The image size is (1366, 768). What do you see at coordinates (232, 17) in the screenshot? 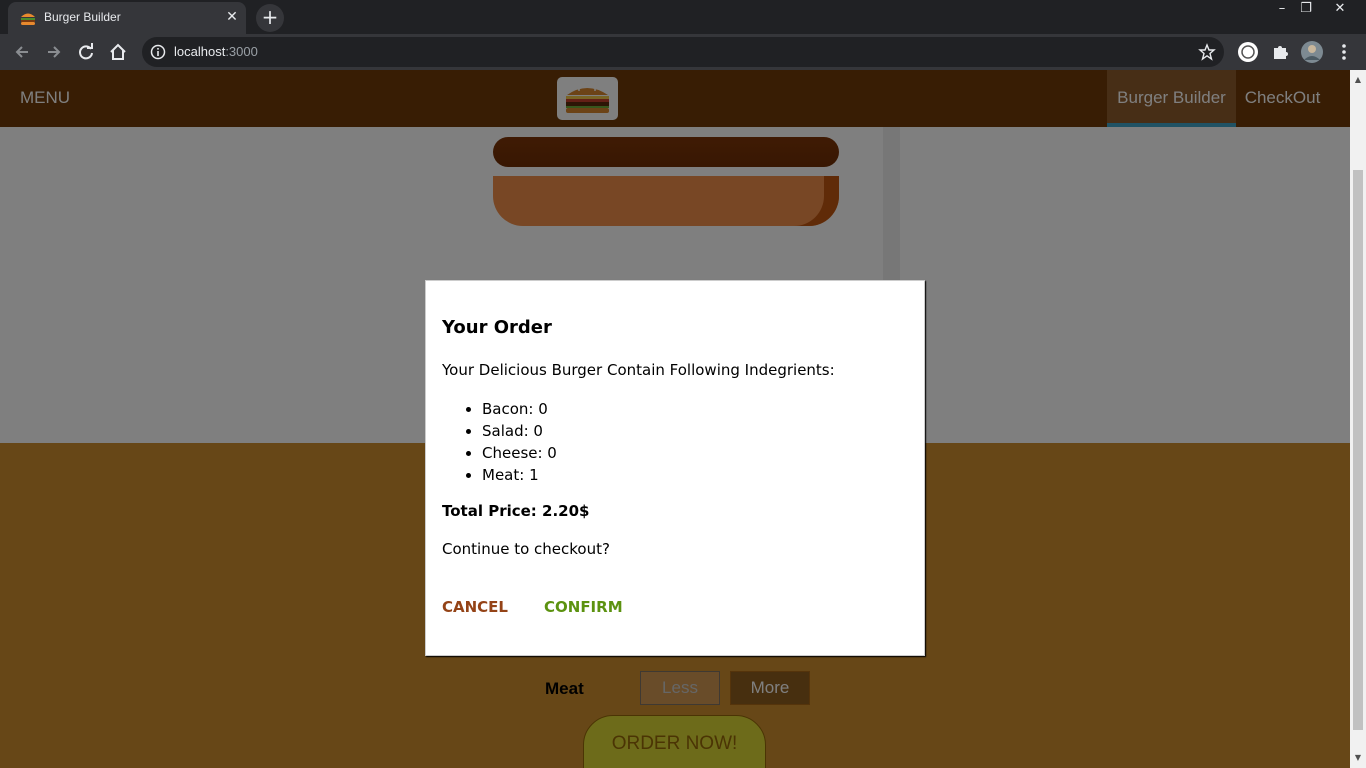
I see `close-icon: ✕` at bounding box center [232, 17].